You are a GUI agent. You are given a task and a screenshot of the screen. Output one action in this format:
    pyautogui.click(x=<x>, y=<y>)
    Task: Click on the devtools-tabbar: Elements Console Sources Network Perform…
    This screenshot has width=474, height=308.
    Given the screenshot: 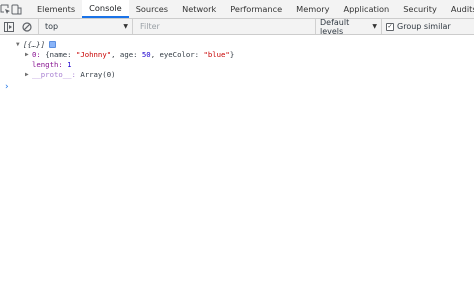 What is the action you would take?
    pyautogui.click(x=237, y=9)
    